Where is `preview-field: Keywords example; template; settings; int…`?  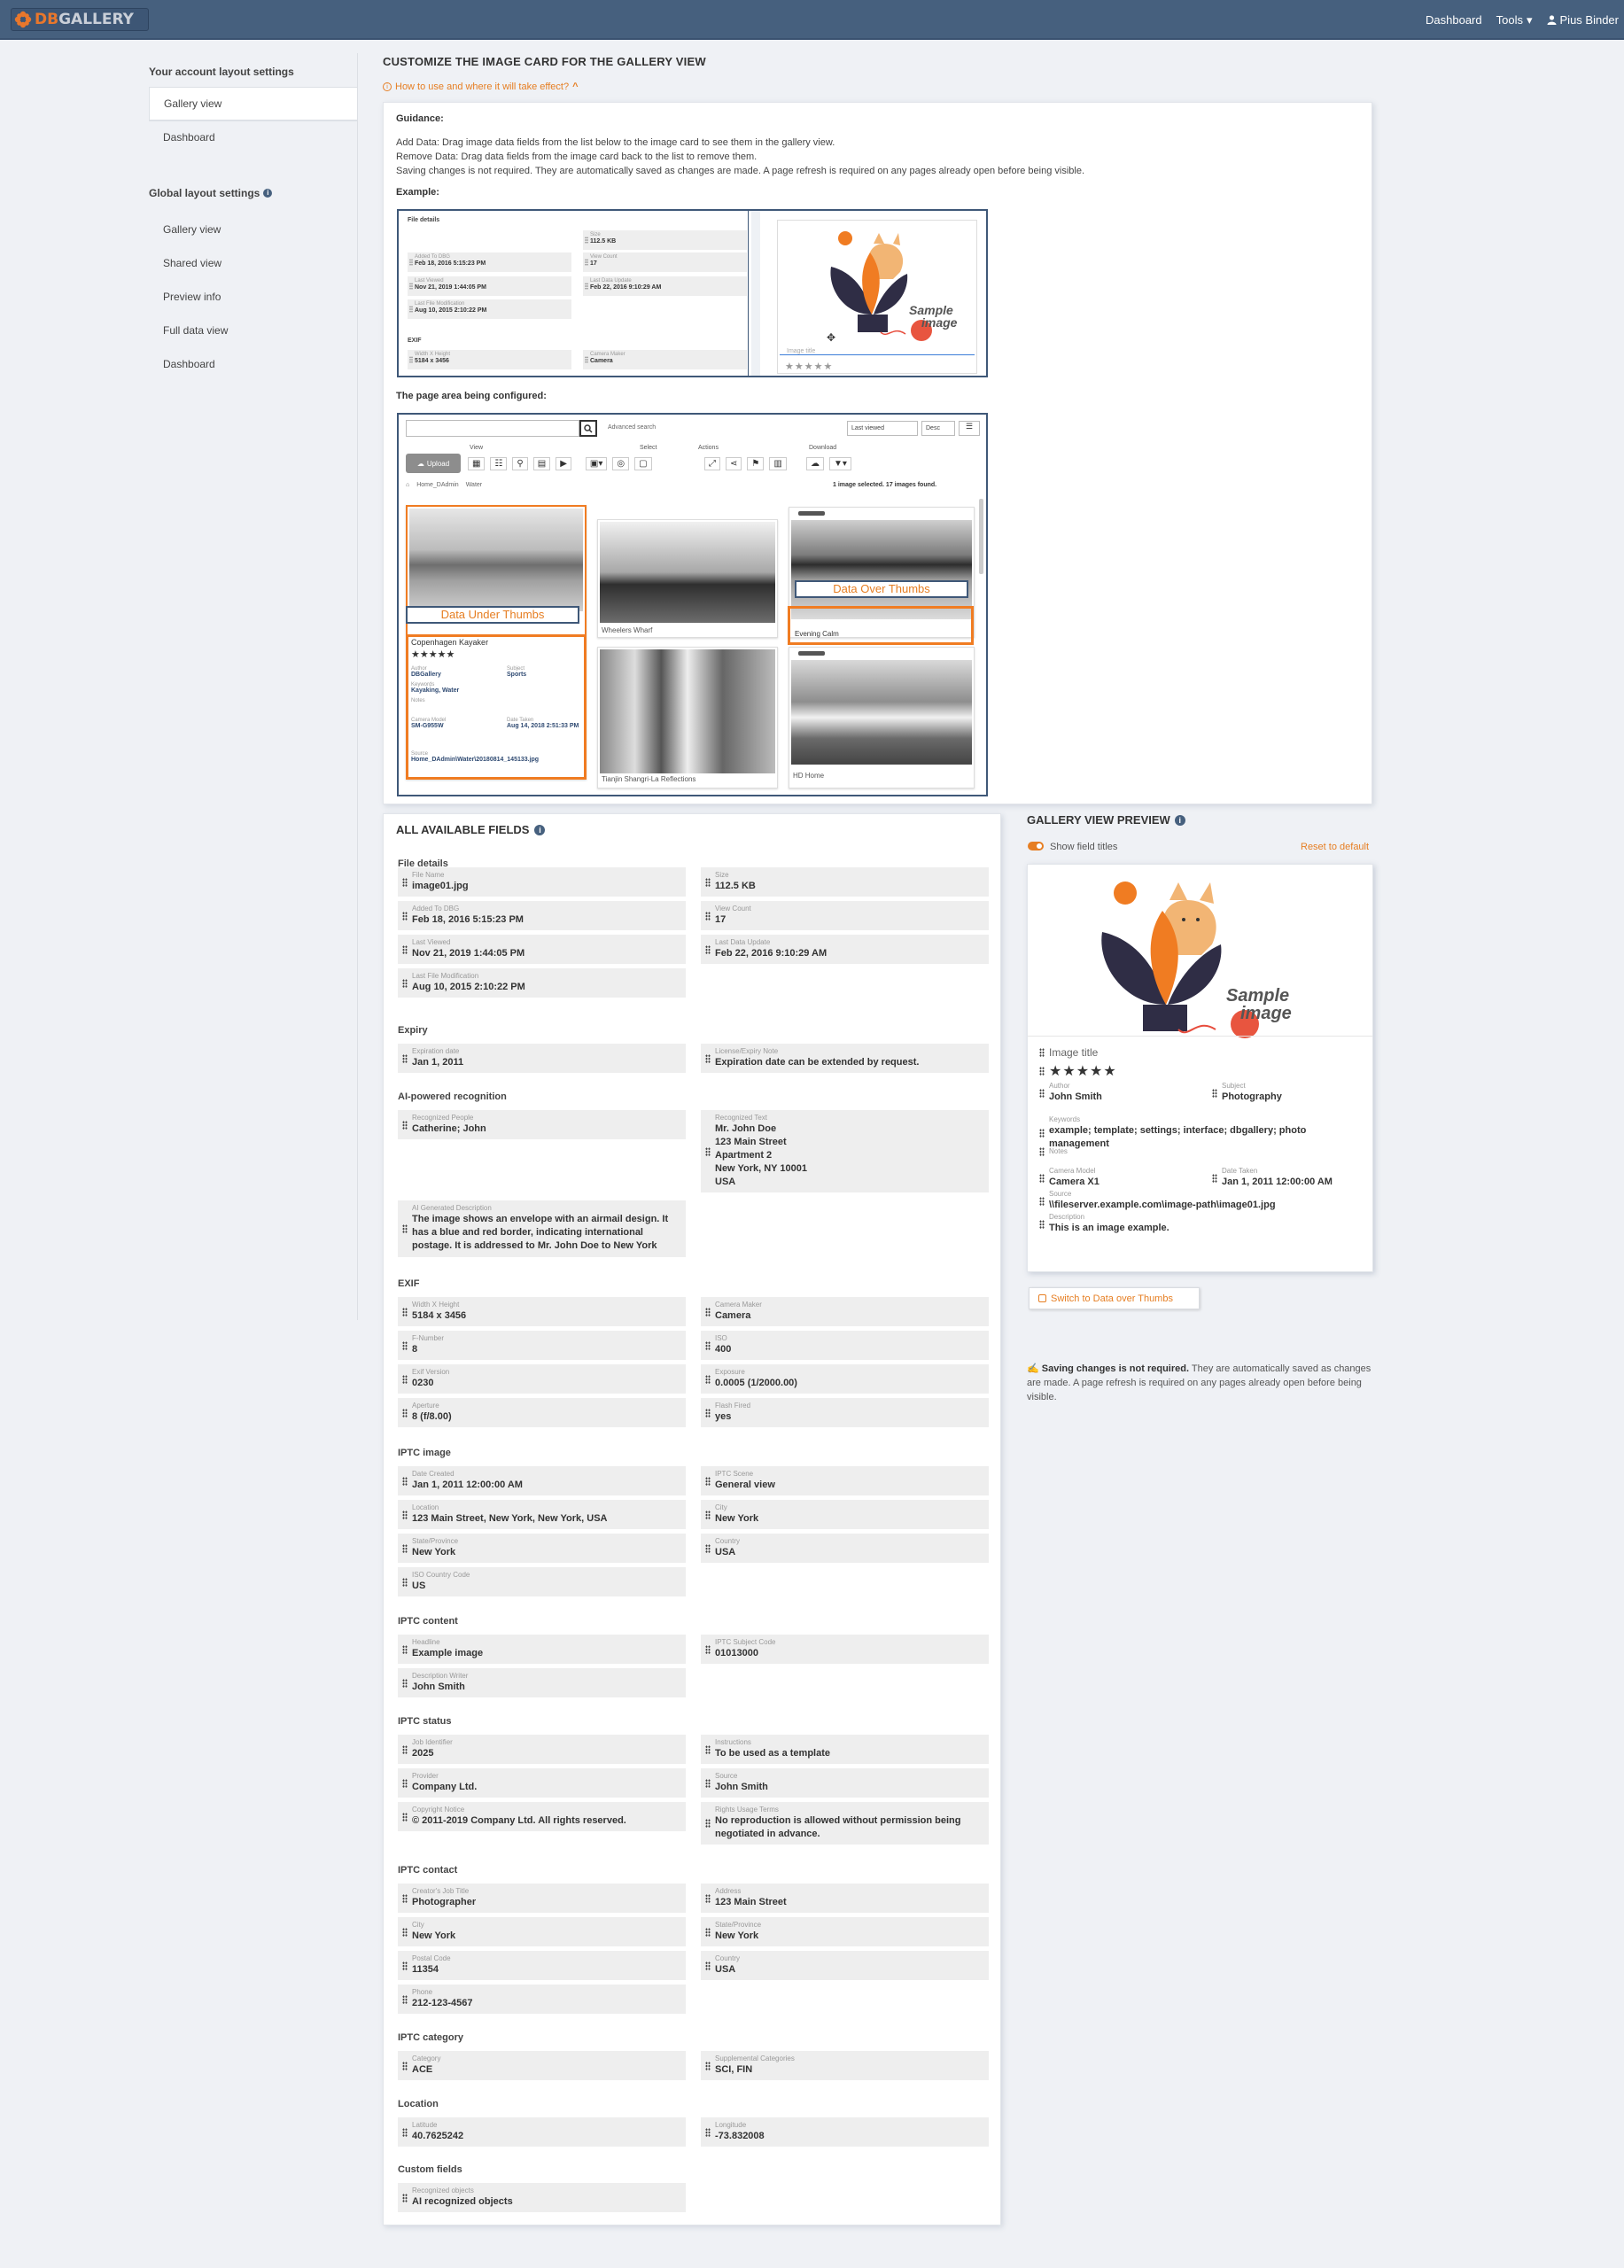 preview-field: Keywords example; template; settings; int… is located at coordinates (1200, 1133).